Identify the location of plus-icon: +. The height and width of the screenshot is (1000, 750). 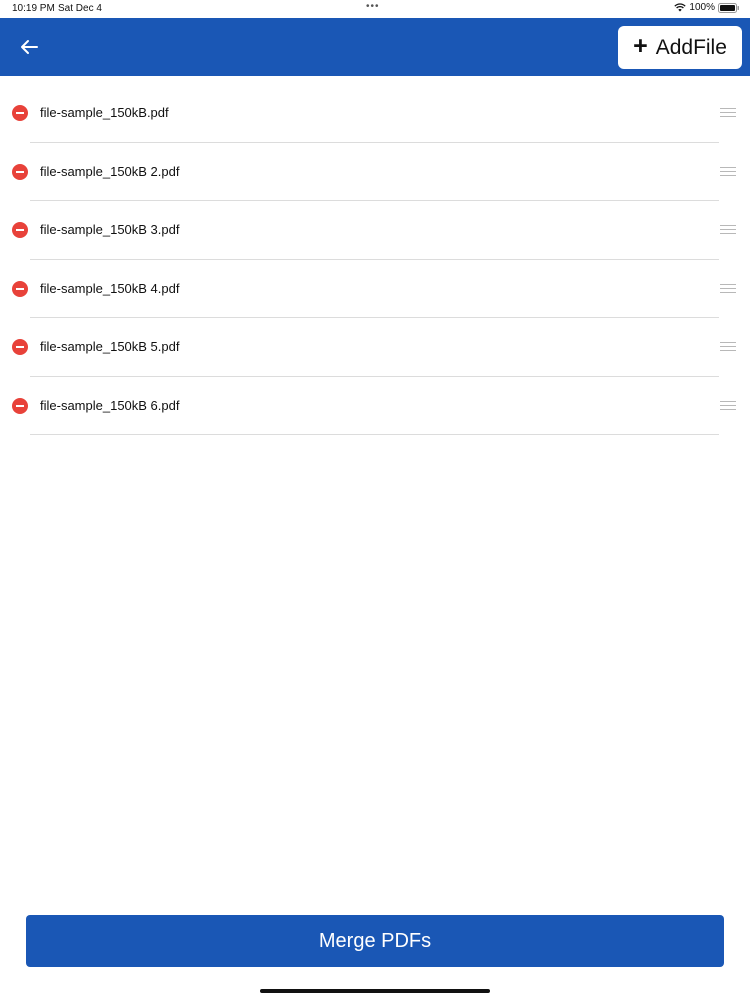
(640, 46).